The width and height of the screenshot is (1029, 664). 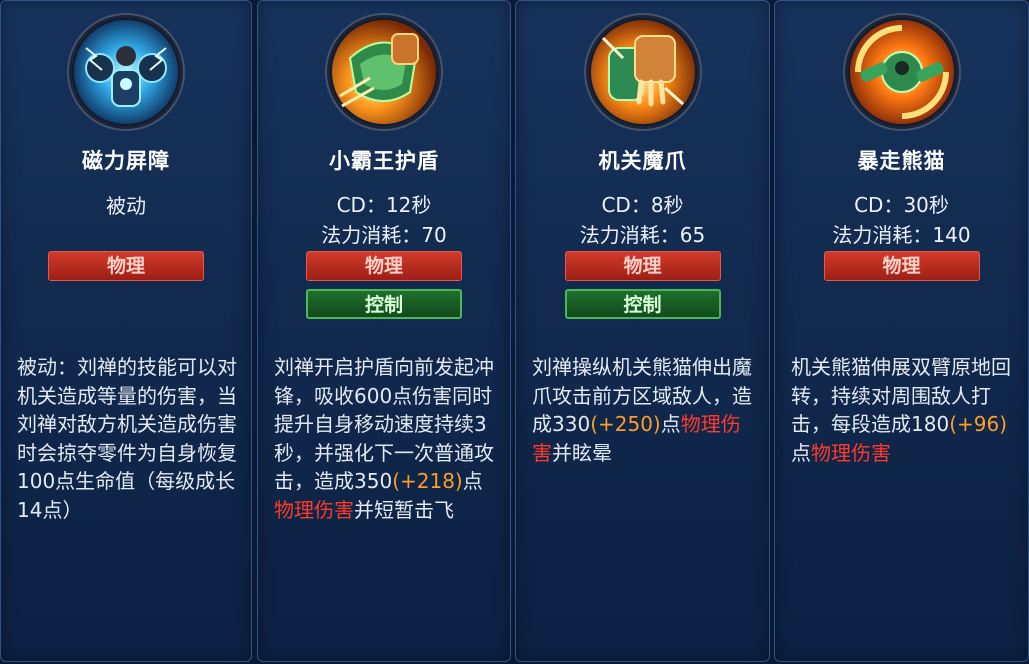 I want to click on skill-name: 暴走熊猫, so click(x=901, y=161).